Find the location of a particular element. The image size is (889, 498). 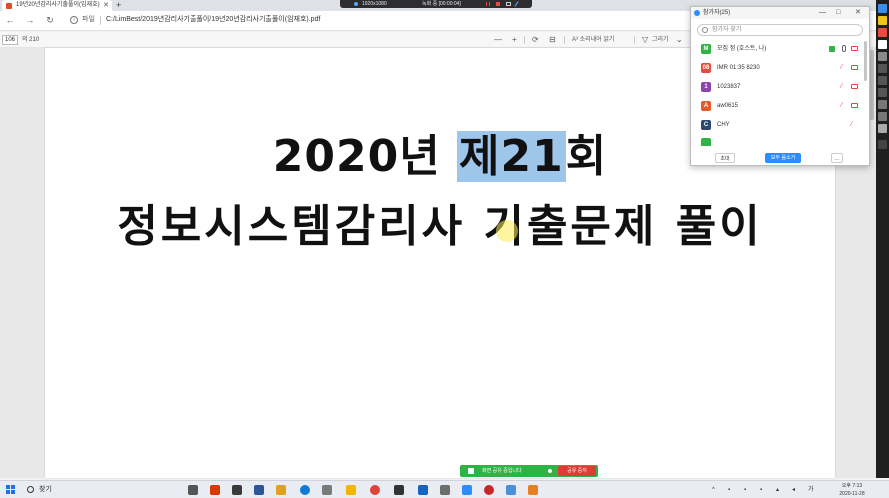

avatar: C is located at coordinates (706, 125).